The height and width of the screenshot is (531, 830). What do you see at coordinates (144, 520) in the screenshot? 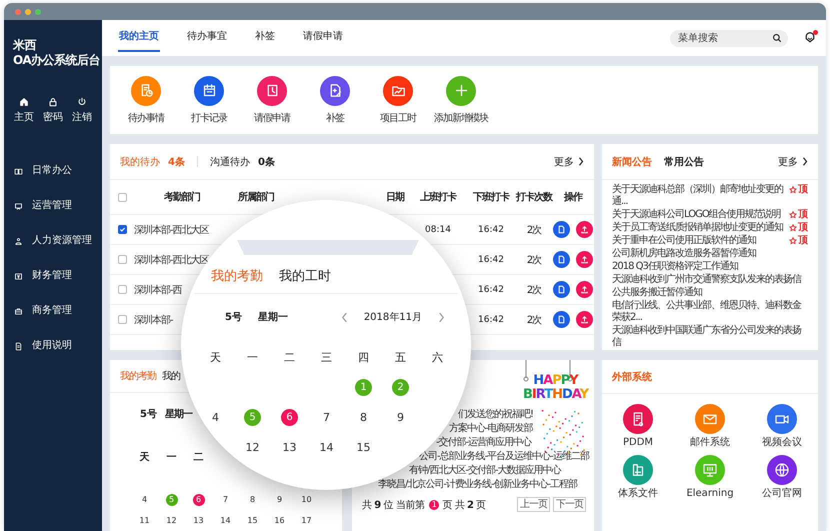
I see `calendar-day: 11` at bounding box center [144, 520].